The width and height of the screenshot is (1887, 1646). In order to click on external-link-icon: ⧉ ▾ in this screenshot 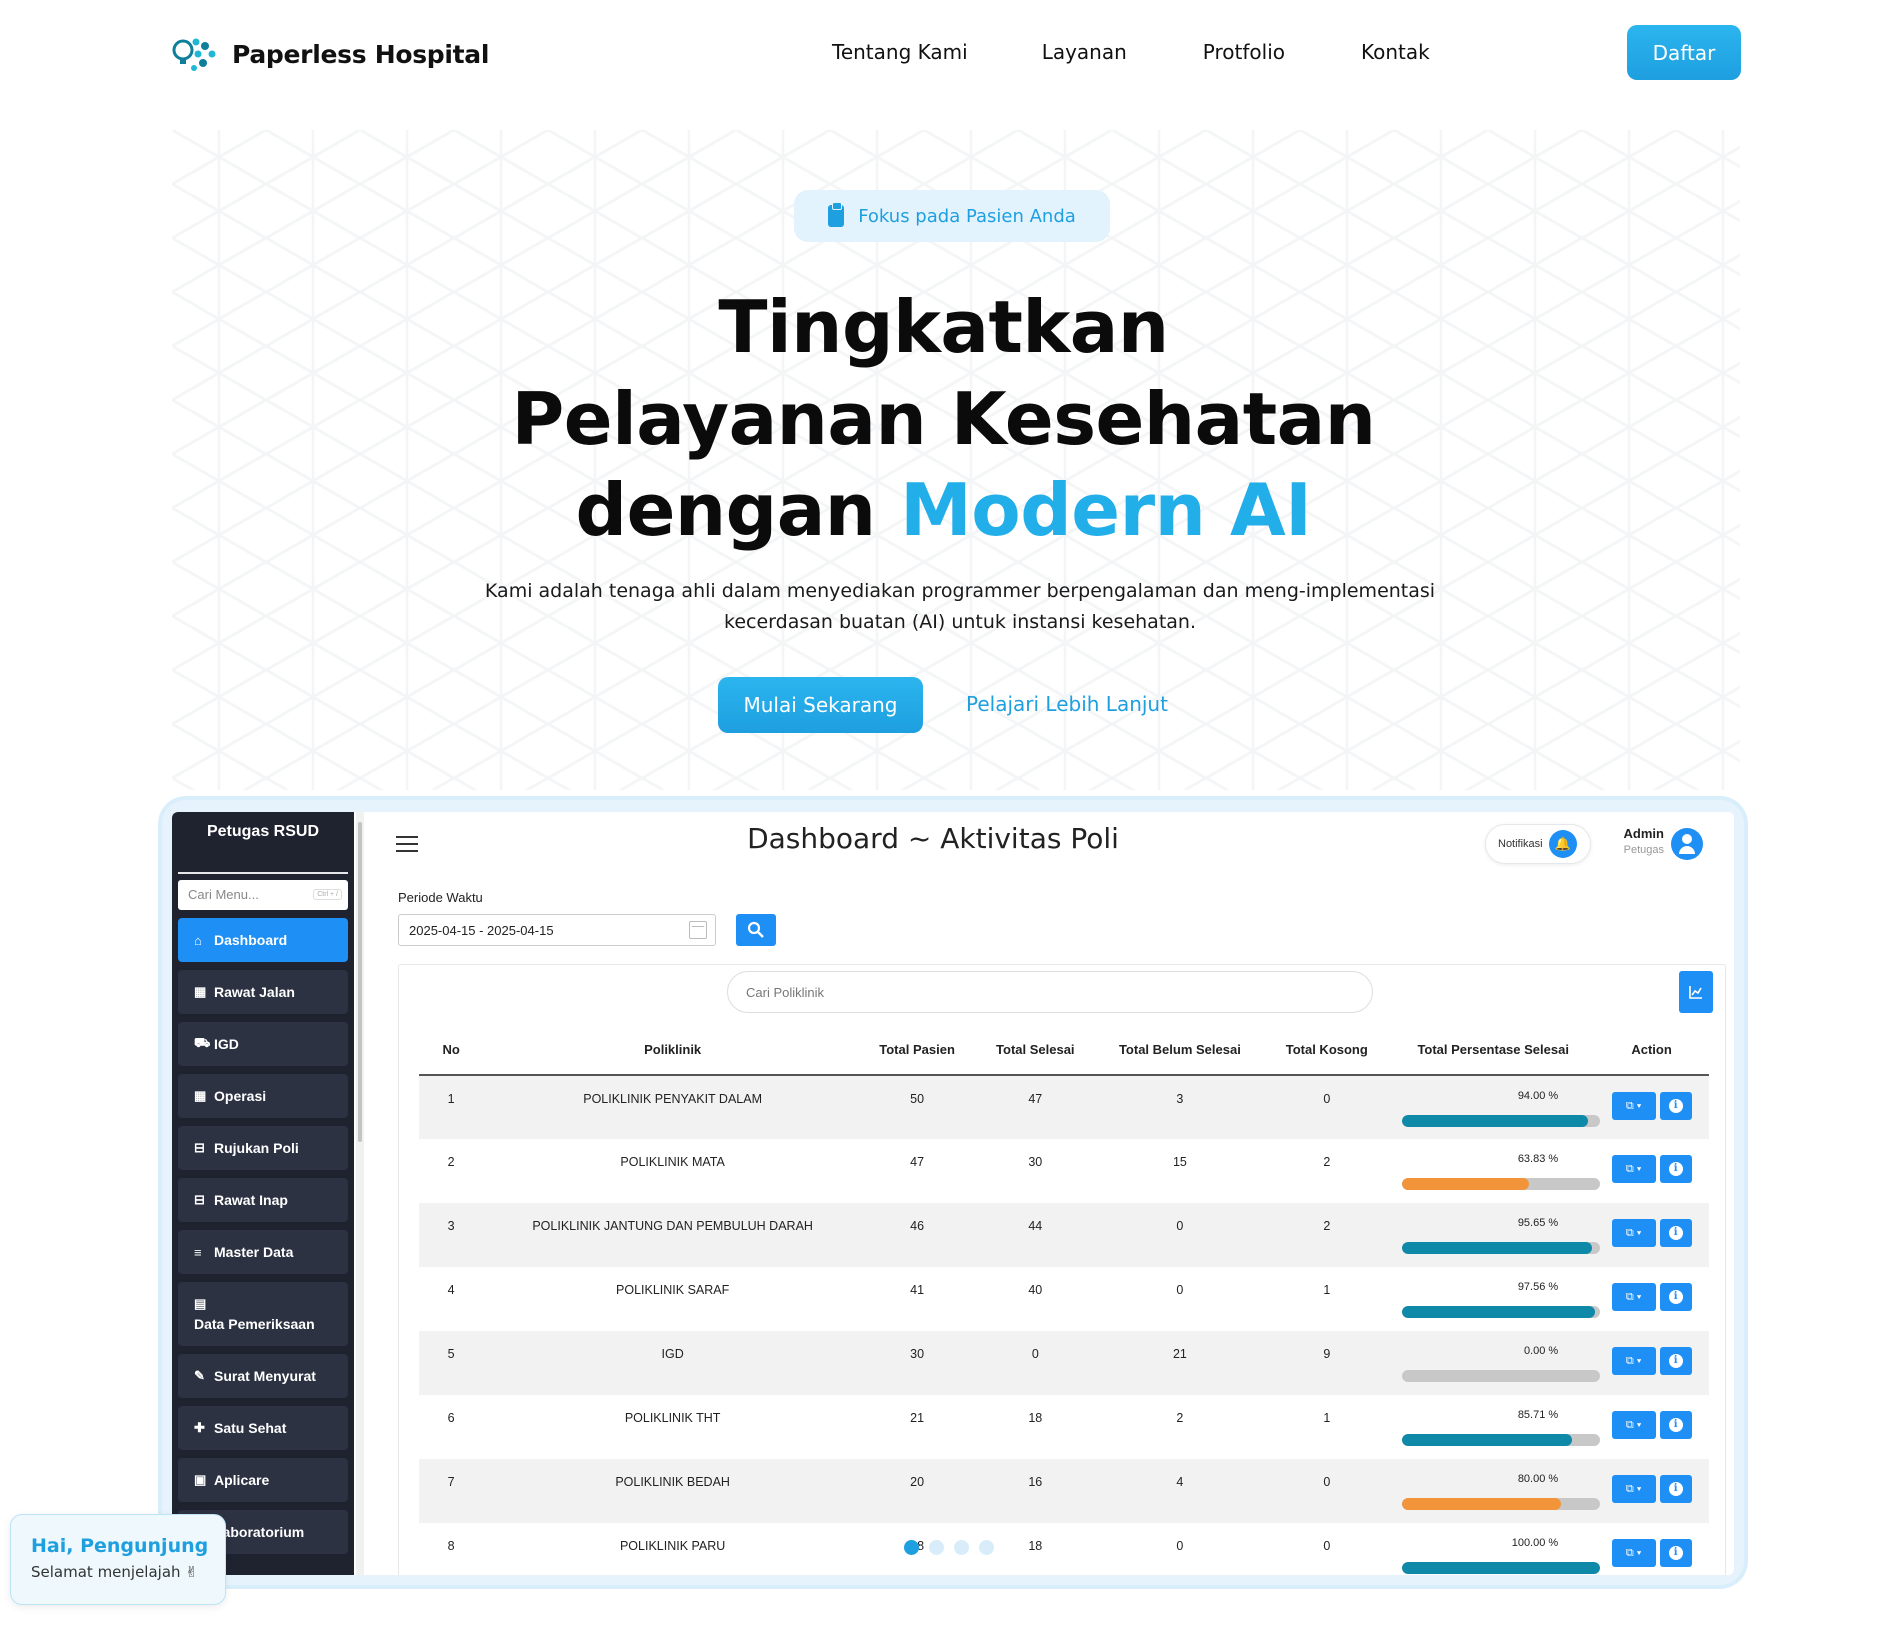, I will do `click(1633, 1552)`.